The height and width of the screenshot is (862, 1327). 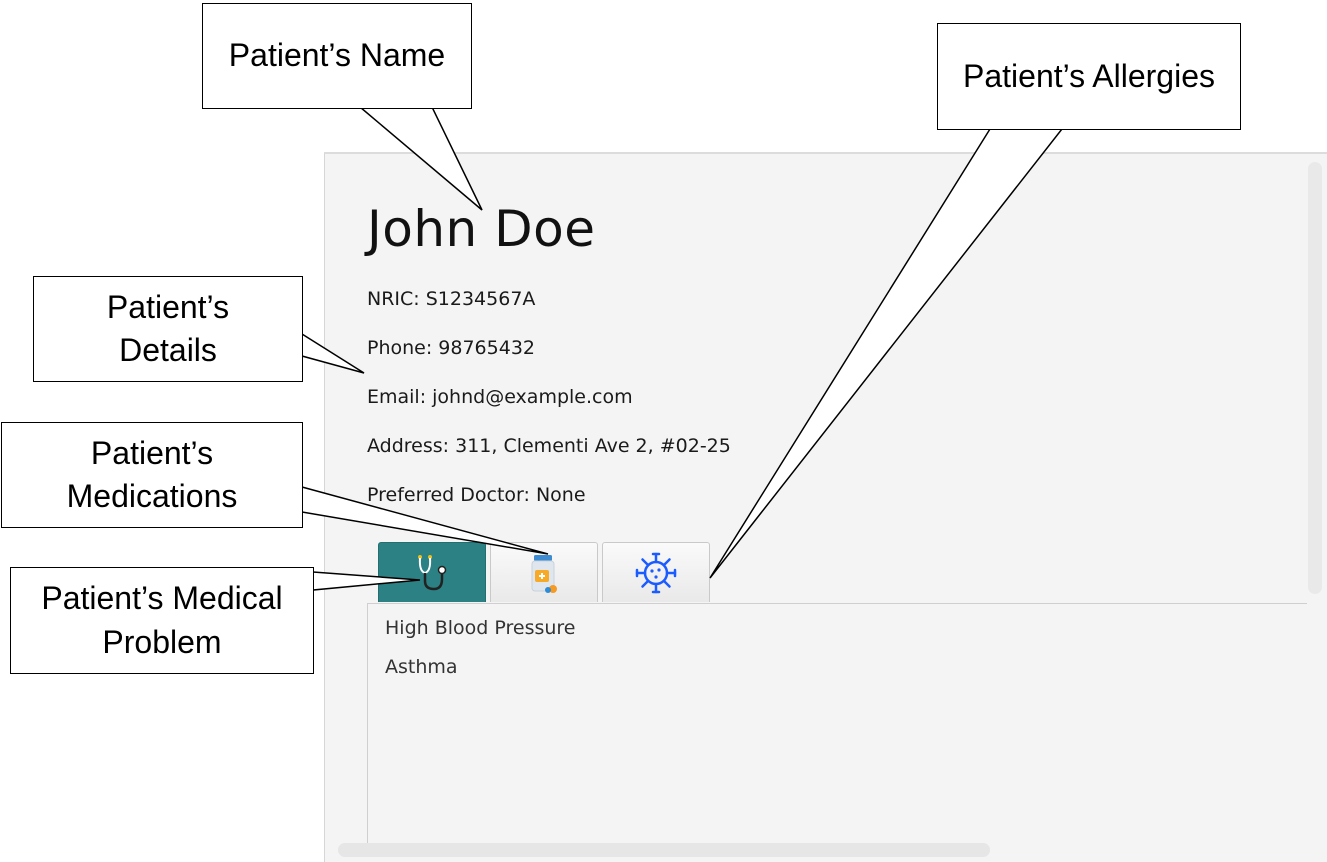 I want to click on callout-patient-allergies: Patient’s Allergies, so click(x=1089, y=76).